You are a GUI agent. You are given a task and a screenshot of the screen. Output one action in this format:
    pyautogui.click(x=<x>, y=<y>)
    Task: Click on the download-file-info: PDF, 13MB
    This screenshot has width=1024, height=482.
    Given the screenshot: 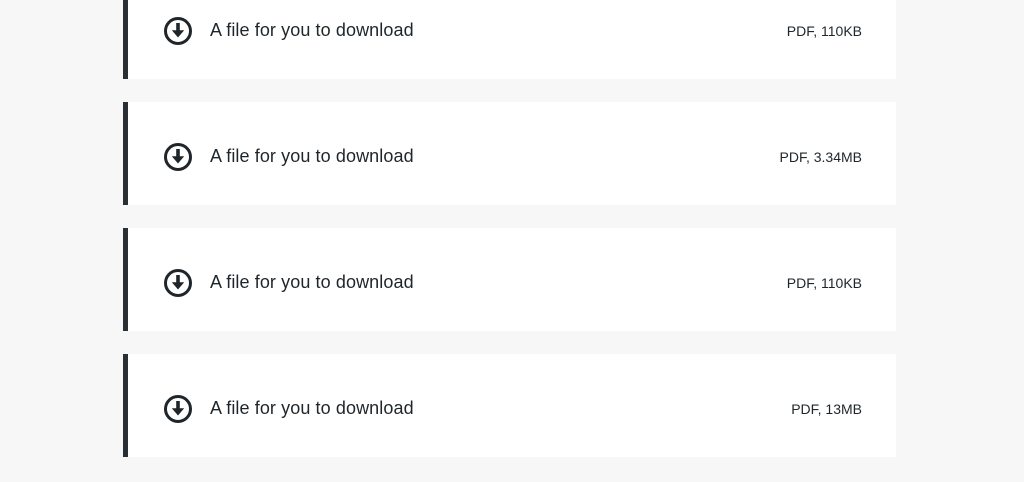 What is the action you would take?
    pyautogui.click(x=826, y=408)
    